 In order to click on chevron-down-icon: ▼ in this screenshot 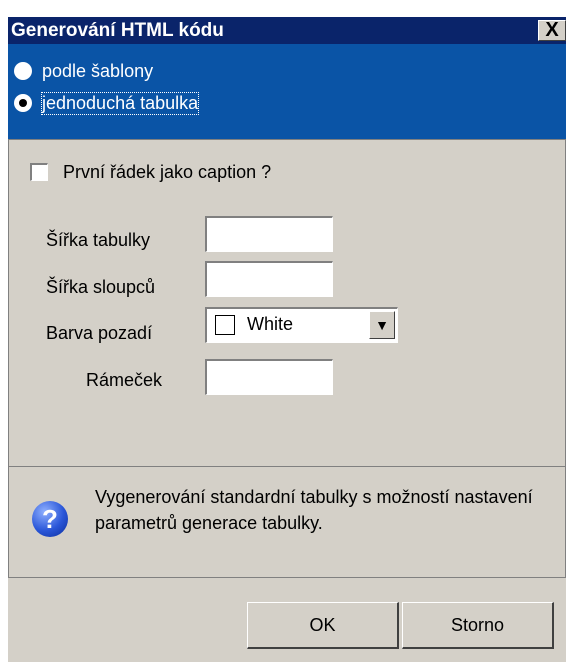, I will do `click(382, 325)`.